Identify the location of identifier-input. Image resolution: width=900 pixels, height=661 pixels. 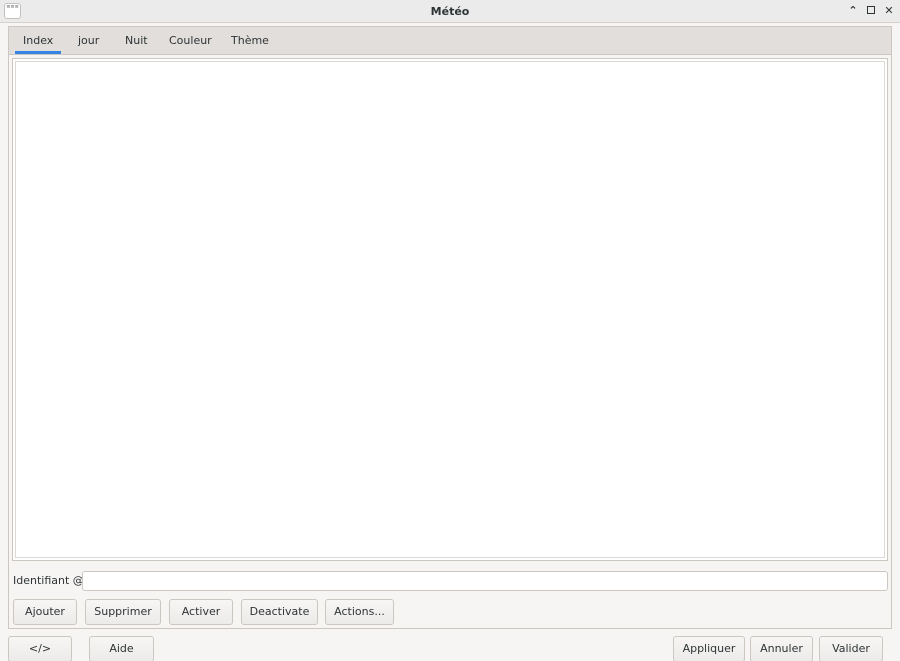
(485, 581).